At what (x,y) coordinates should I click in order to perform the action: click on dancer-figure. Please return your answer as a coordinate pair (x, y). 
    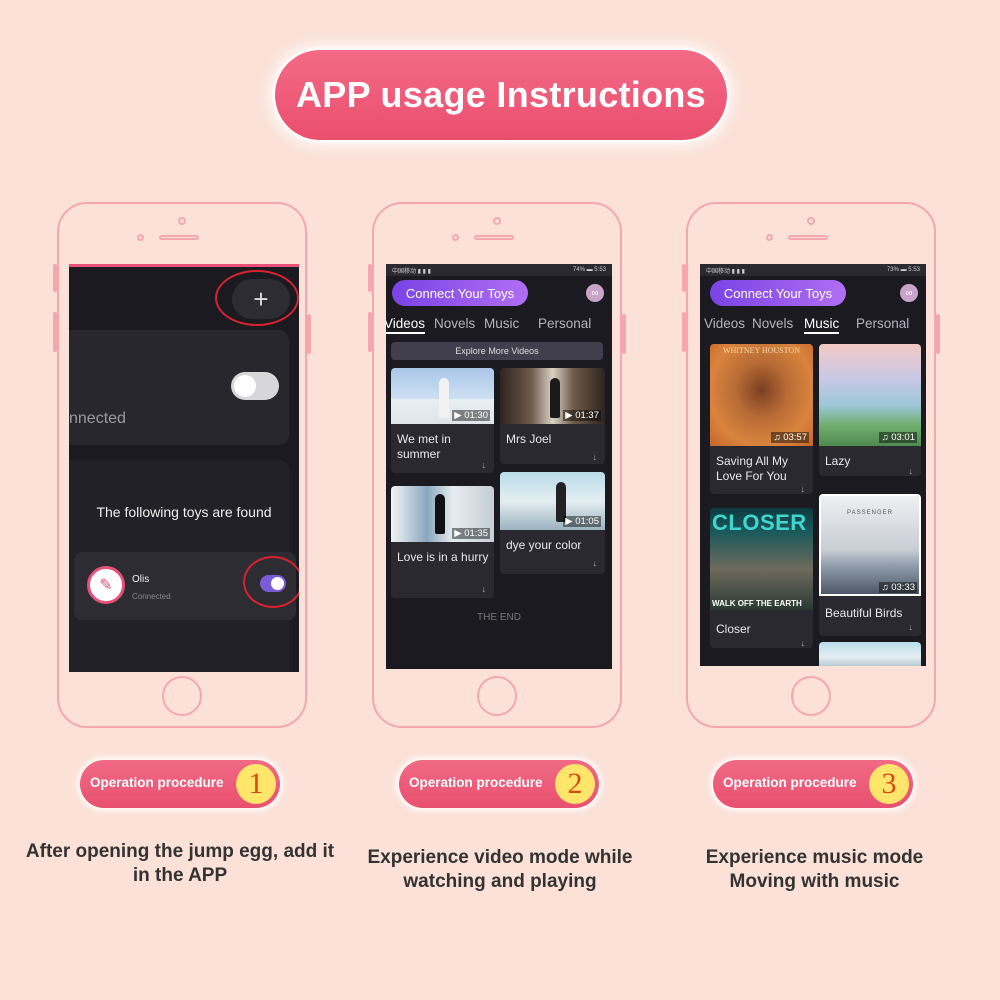
    Looking at the image, I should click on (440, 514).